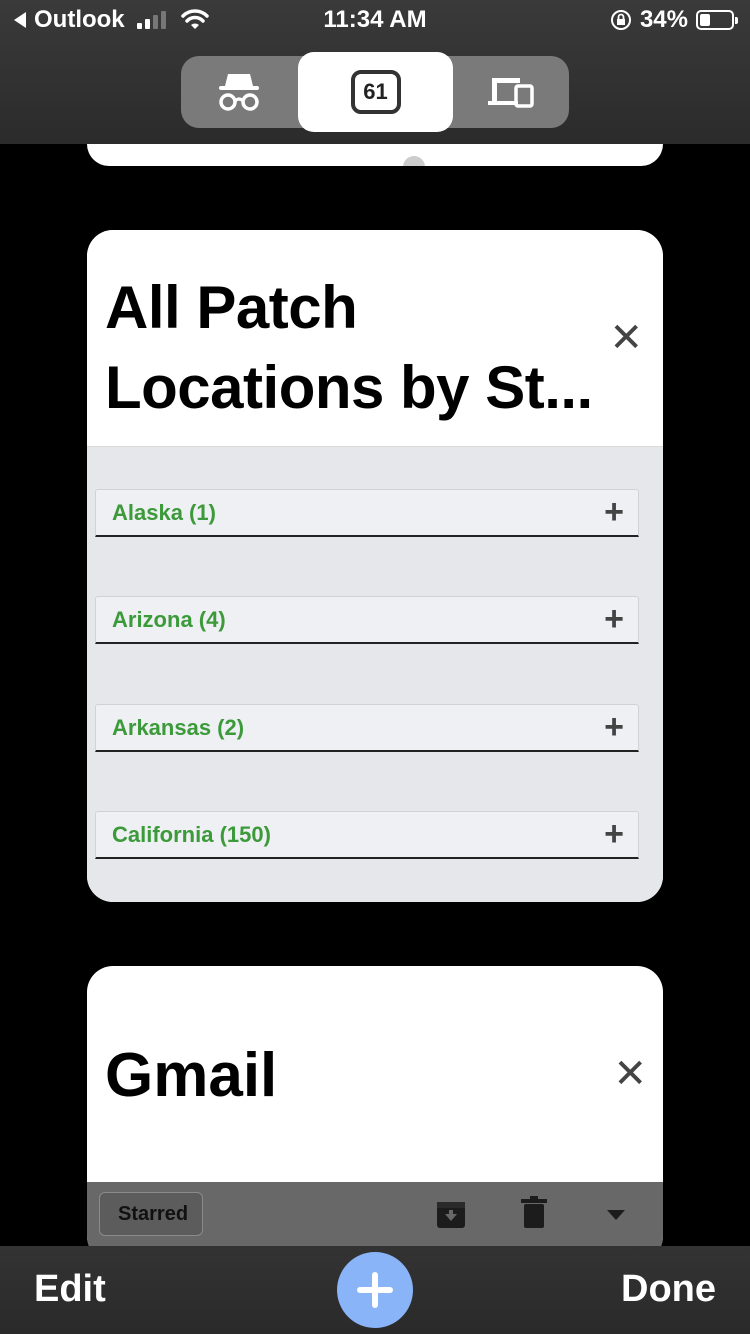 This screenshot has height=1334, width=750. What do you see at coordinates (668, 1289) in the screenshot?
I see `done-button: Done` at bounding box center [668, 1289].